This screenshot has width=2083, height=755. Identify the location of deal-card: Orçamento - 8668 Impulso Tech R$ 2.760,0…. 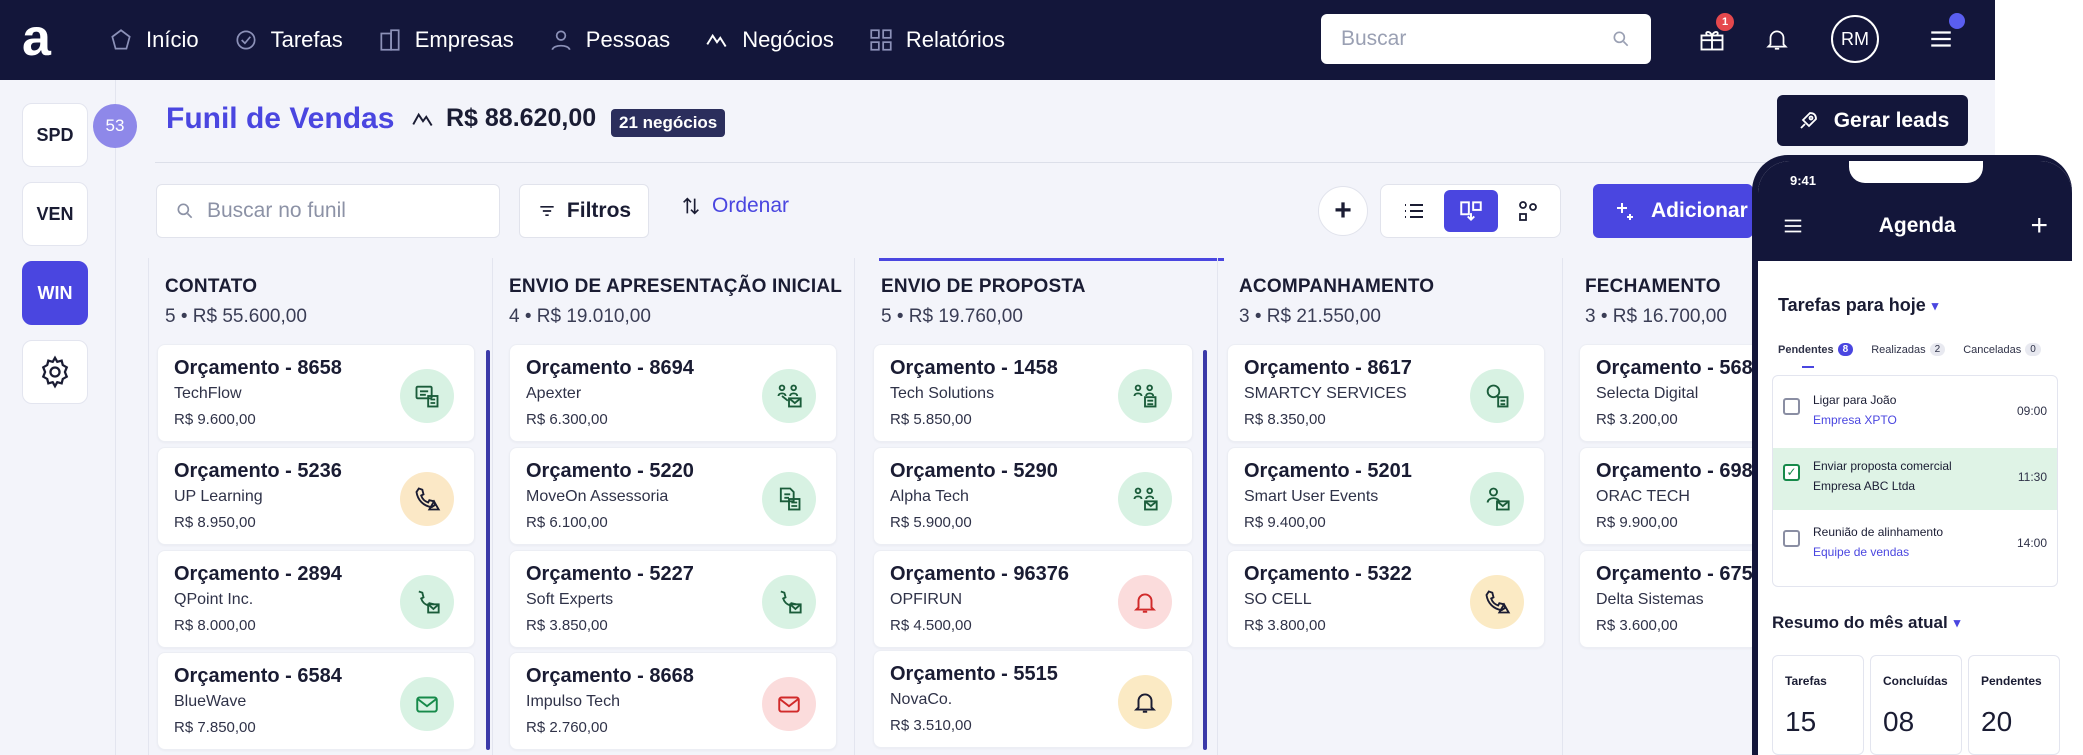
(673, 701).